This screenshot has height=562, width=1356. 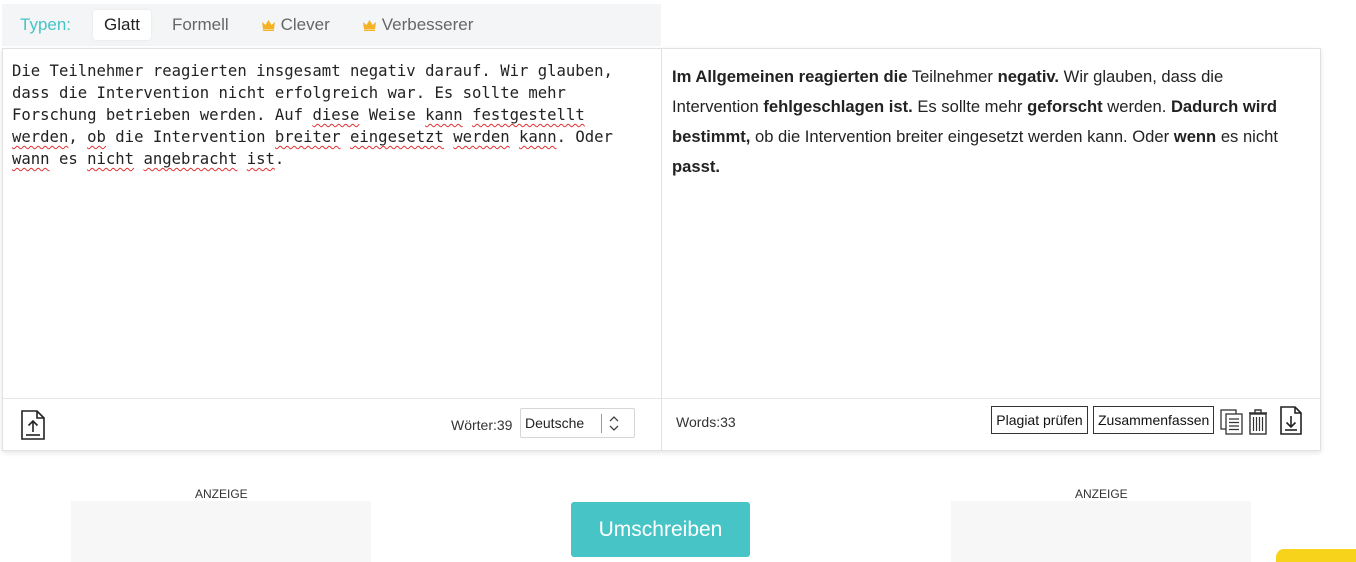 I want to click on spell-flagged-word: wann, so click(x=31, y=159).